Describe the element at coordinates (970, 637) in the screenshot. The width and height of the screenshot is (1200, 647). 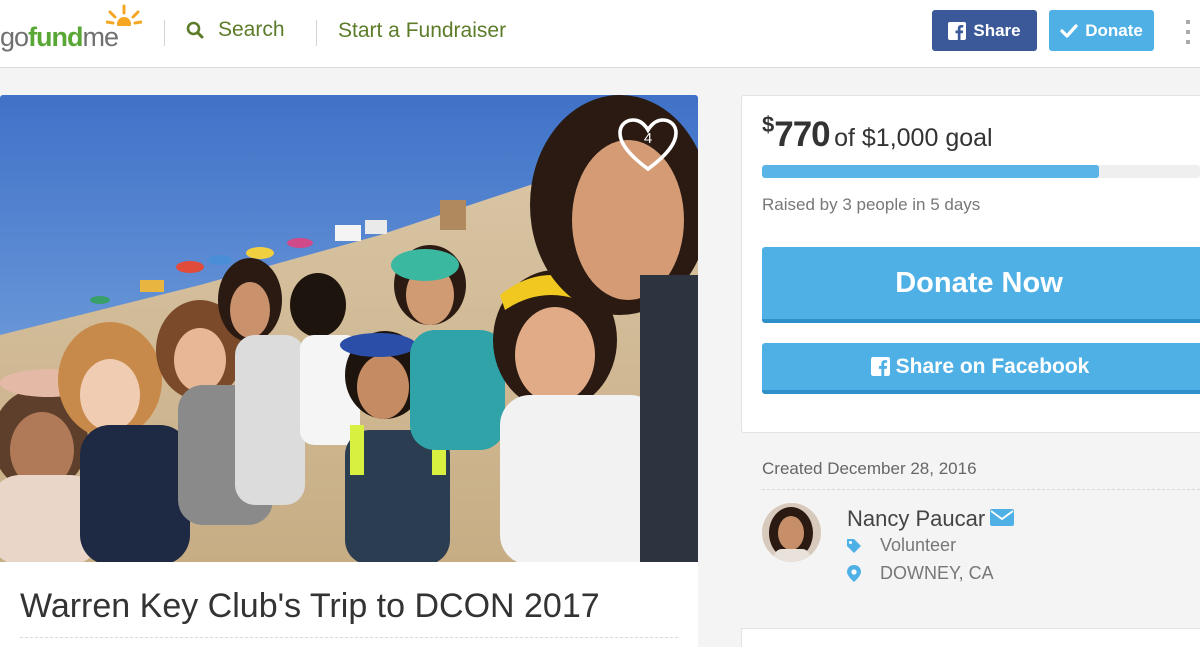
I see `next-card` at that location.